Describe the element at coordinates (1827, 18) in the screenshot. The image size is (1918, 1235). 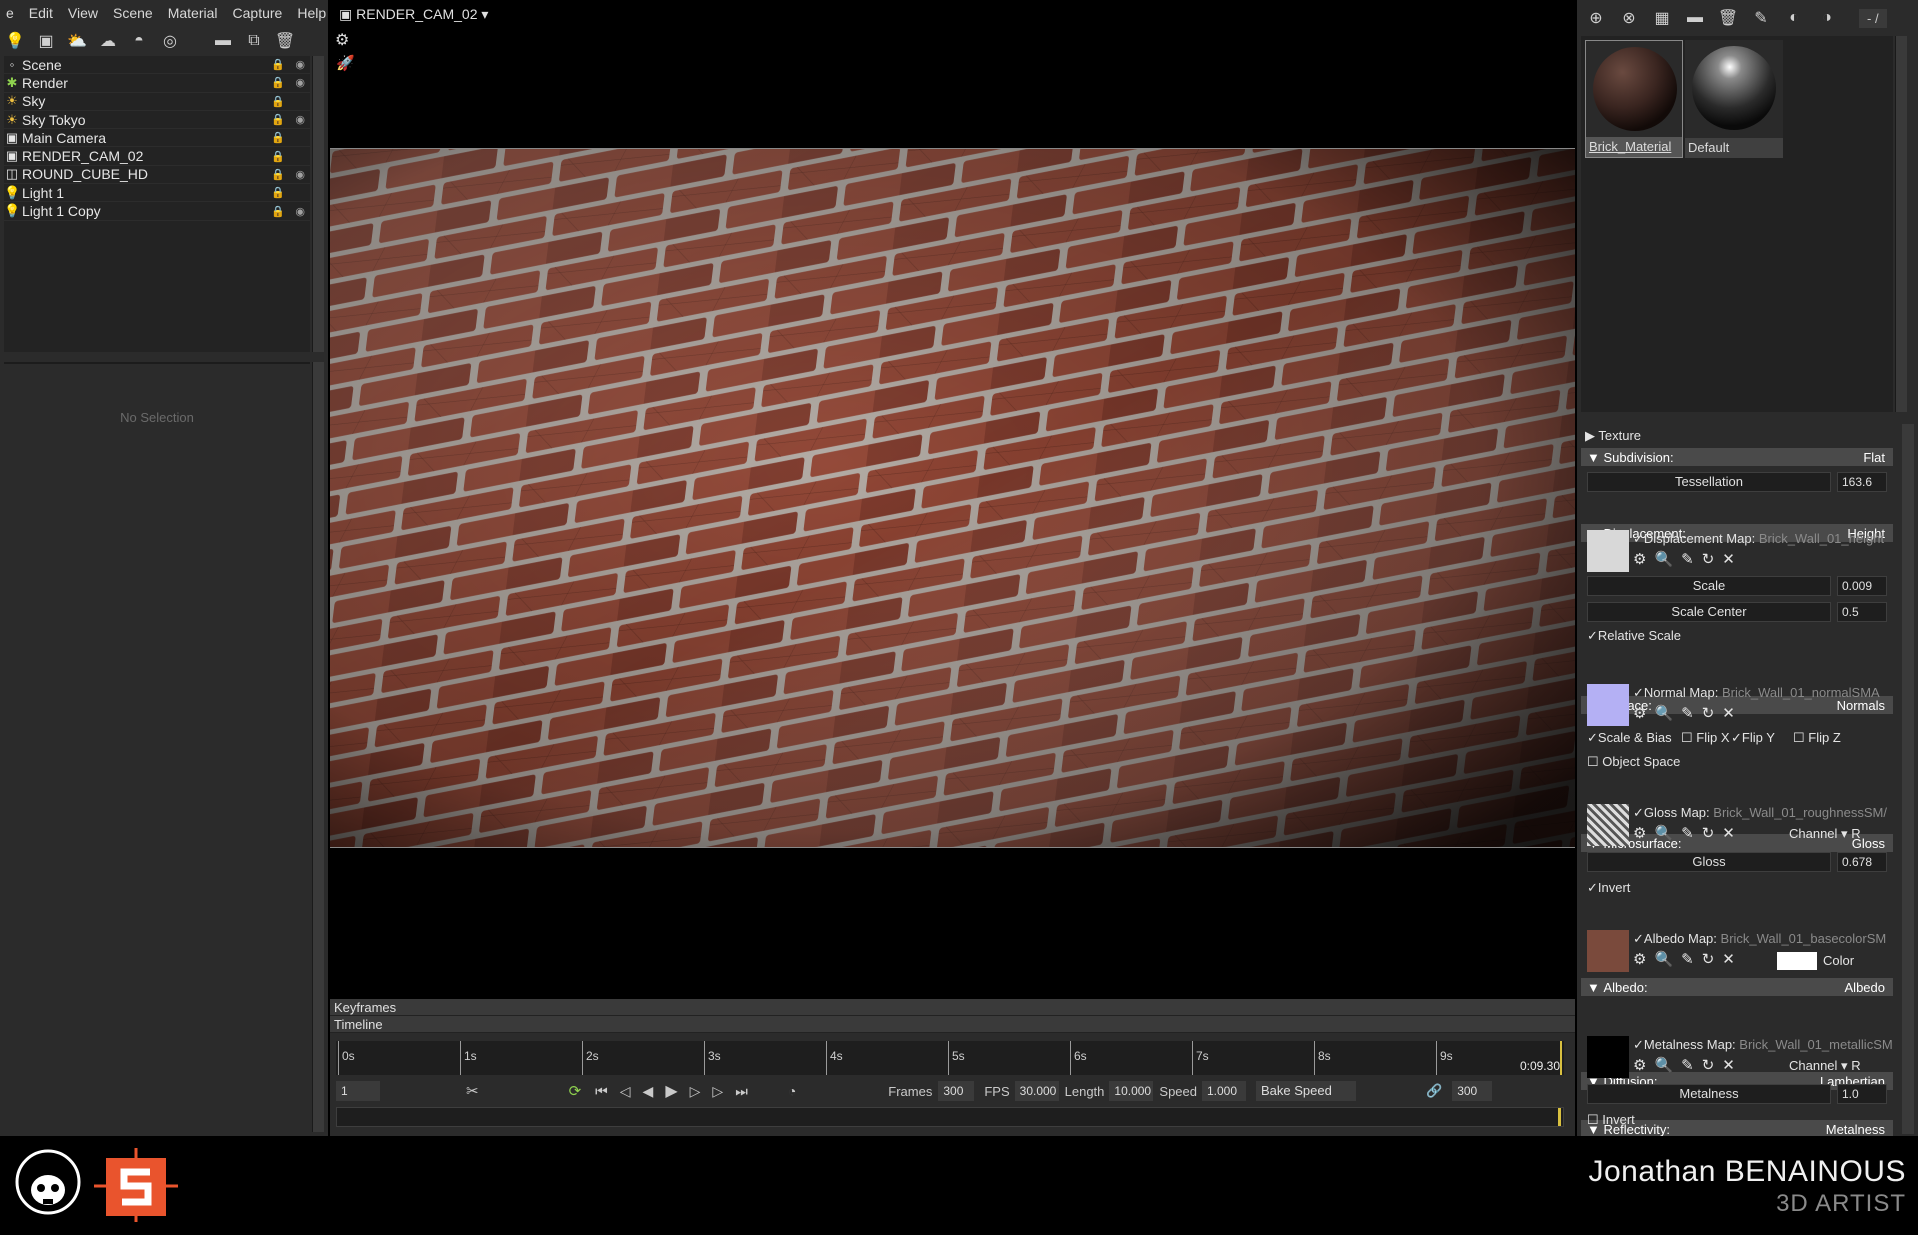
I see `eyedropper-icon: ◑` at that location.